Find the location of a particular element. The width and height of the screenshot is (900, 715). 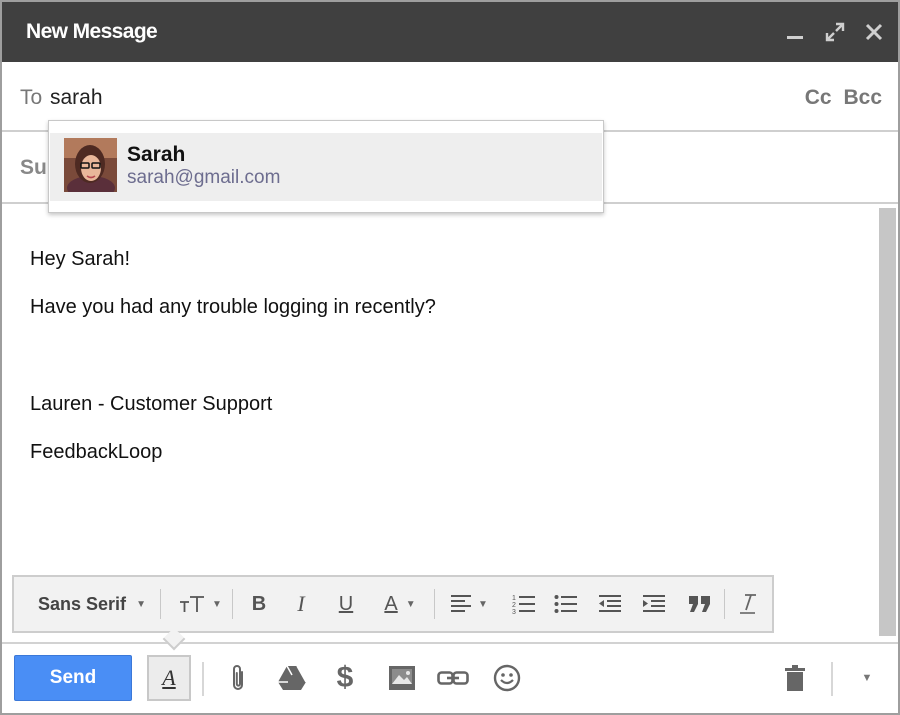

formatting-toolbar: Sans Serif ▼ ▼ B I U A ▼ ▼ 1 2 3 is located at coordinates (393, 604).